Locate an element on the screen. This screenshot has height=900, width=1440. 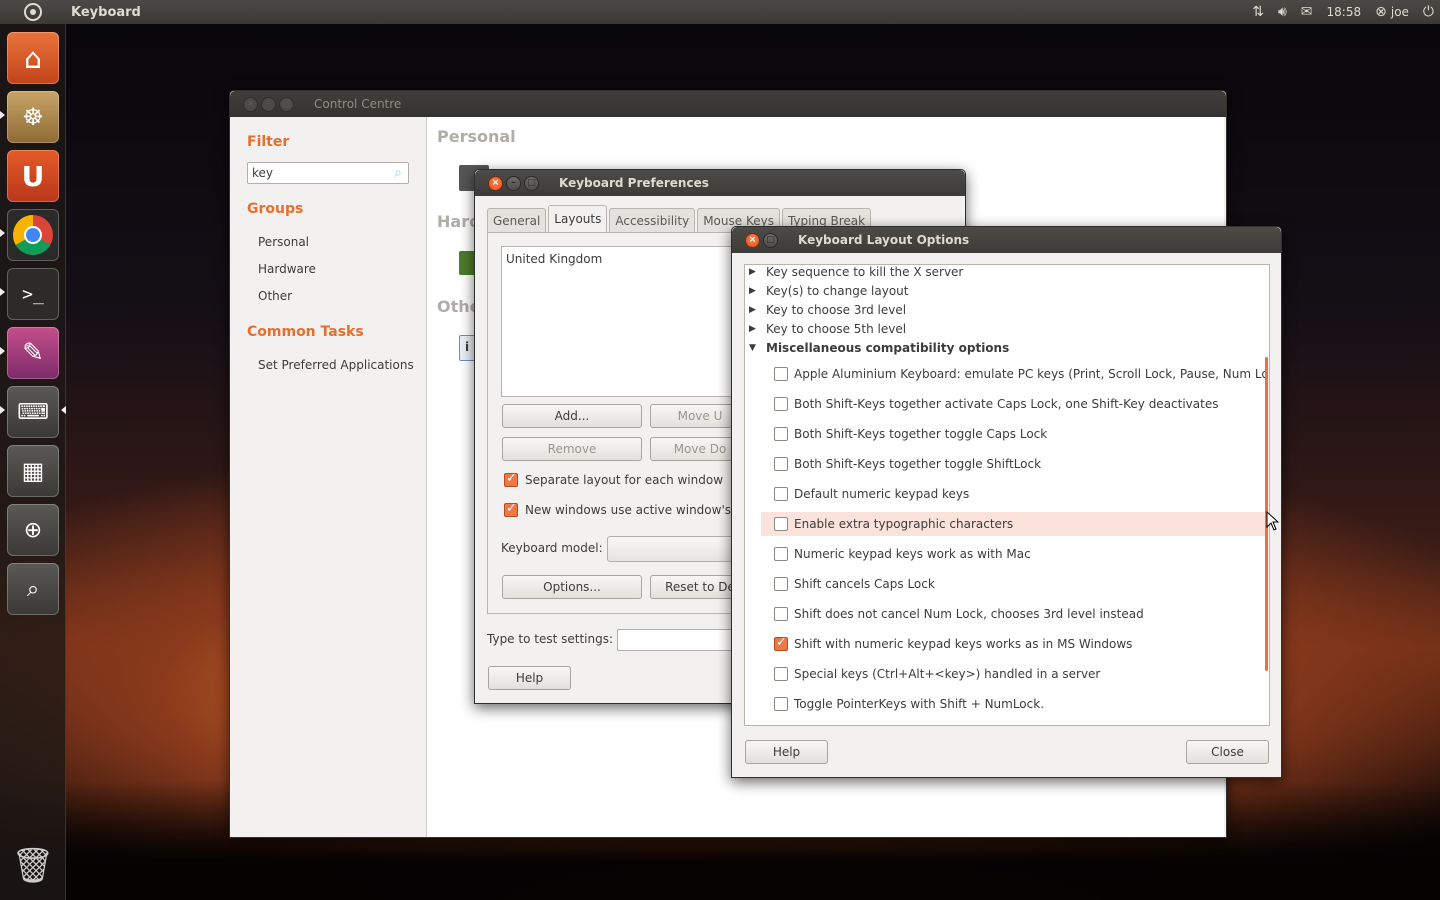
control-centre-titlebar: × – □ Control Centre is located at coordinates (728, 104).